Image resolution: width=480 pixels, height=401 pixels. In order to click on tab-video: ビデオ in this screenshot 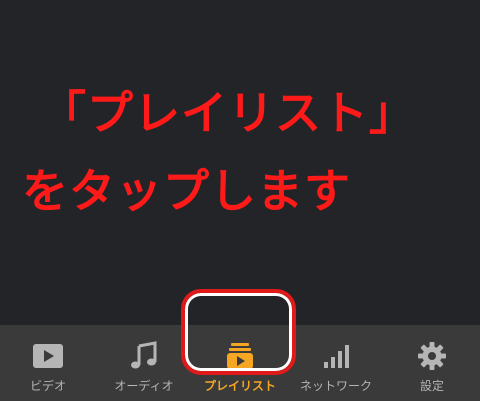, I will do `click(48, 363)`.